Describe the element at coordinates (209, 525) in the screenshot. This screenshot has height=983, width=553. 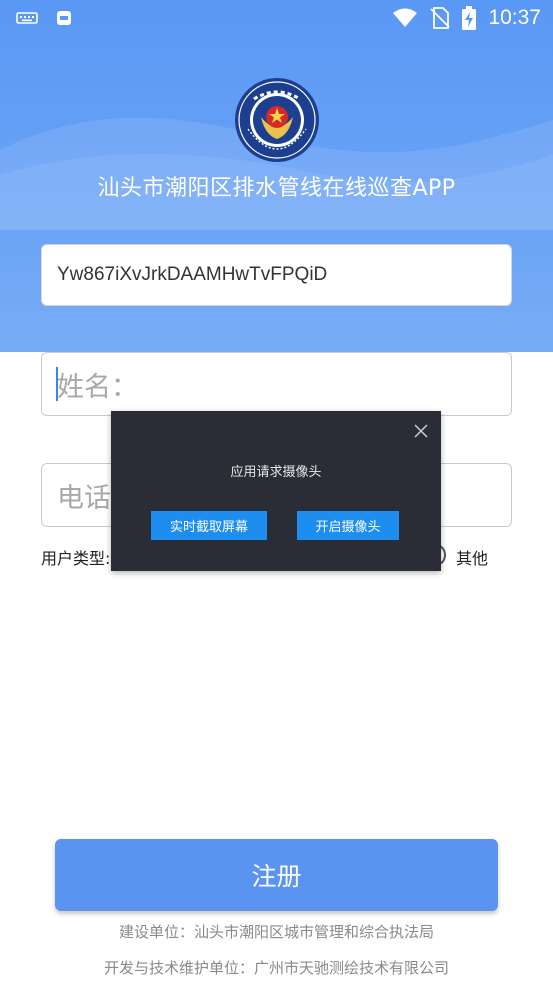
I see `capture-screen-button: 实时截取屏幕` at that location.